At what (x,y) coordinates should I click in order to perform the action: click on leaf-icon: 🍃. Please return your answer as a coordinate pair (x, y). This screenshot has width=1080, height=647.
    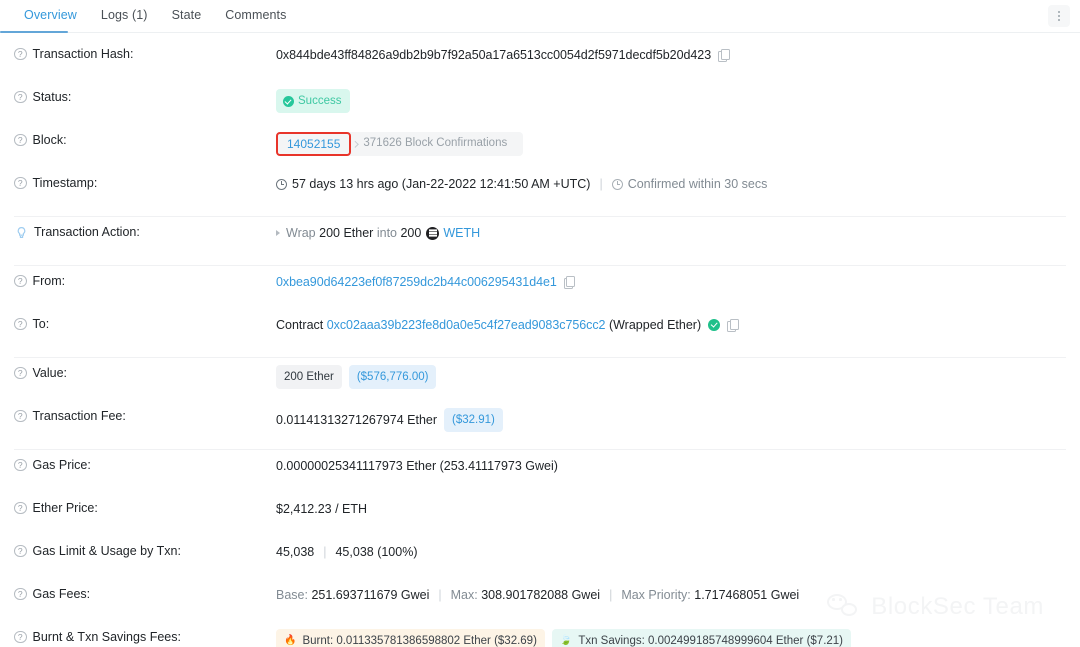
    Looking at the image, I should click on (566, 640).